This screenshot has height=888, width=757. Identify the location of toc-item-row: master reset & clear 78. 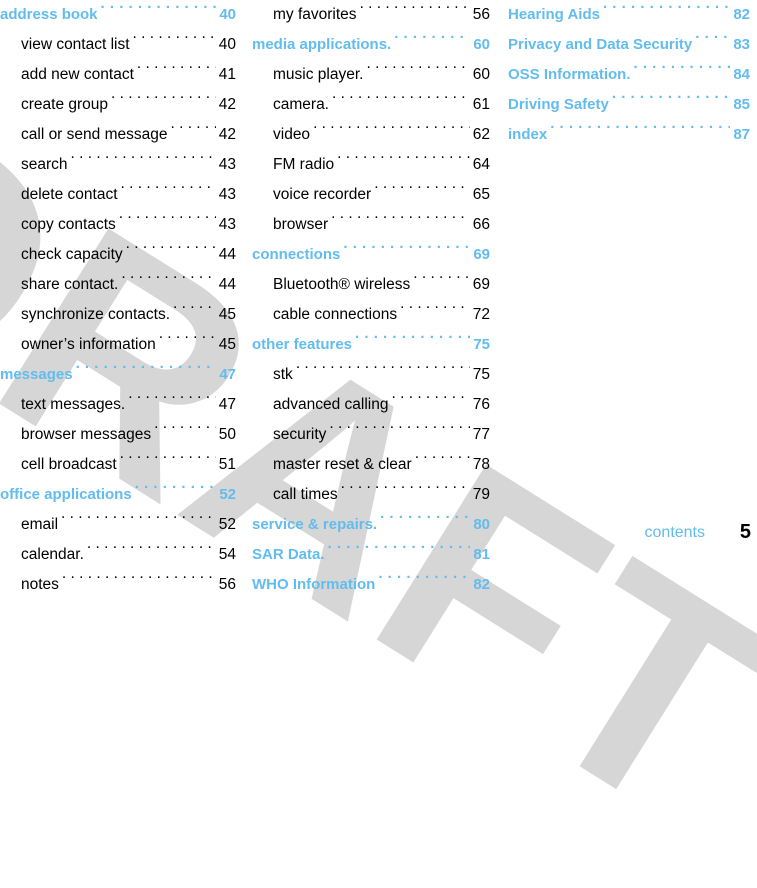
(371, 465).